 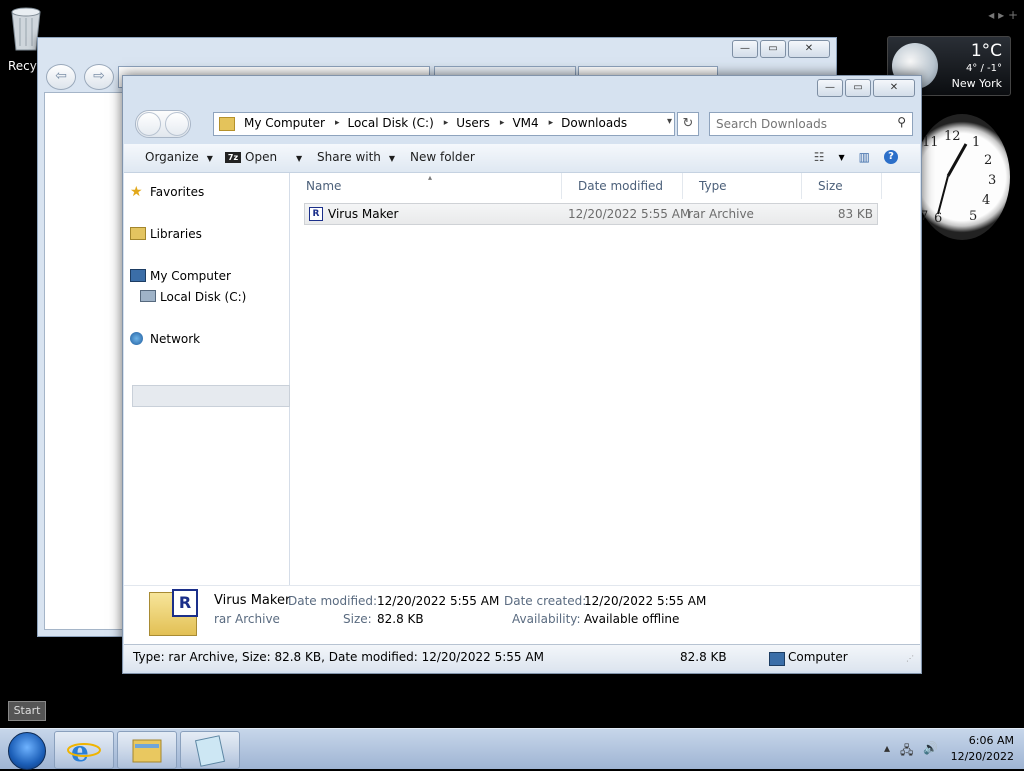 I want to click on show-hidden-icons-icon: ▴, so click(x=887, y=751).